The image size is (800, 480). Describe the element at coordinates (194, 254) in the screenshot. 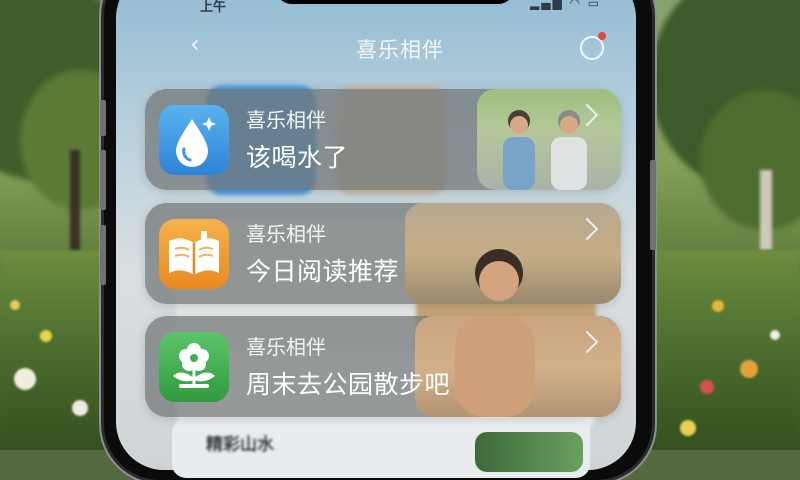

I see `open-book-icon` at that location.